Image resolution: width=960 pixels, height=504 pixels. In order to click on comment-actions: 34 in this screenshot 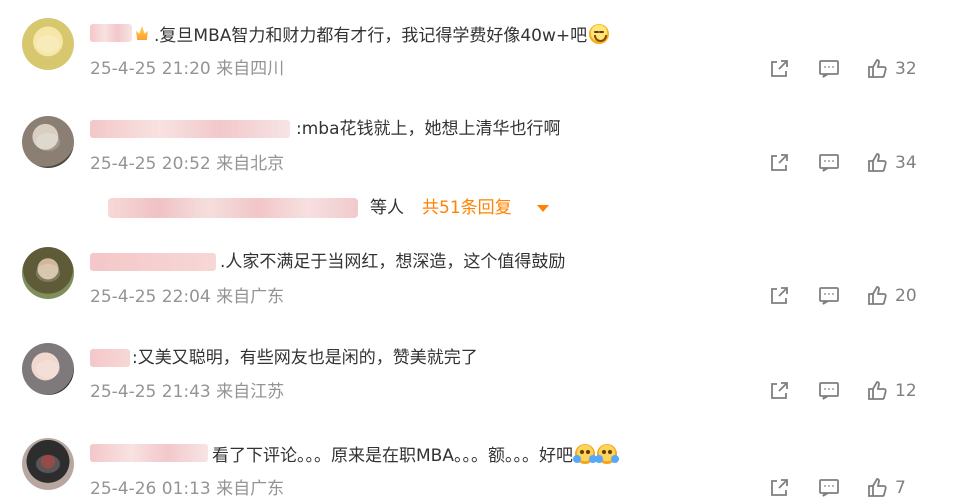, I will do `click(854, 163)`.